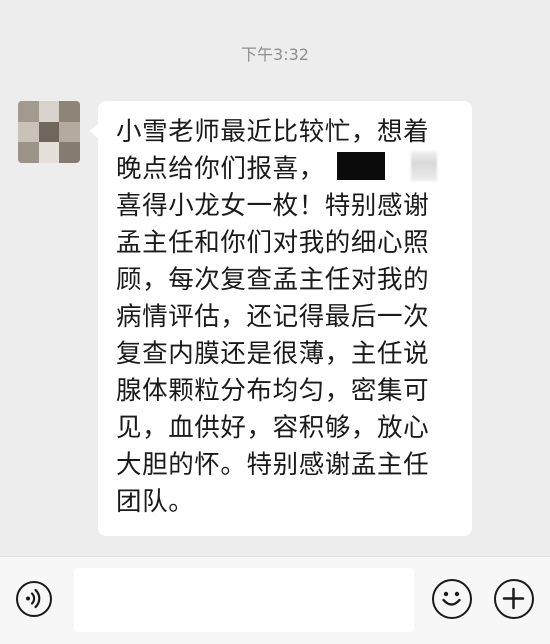 The width and height of the screenshot is (550, 644). I want to click on message-line-with-redaction: 晚点给你们报喜，, so click(289, 169).